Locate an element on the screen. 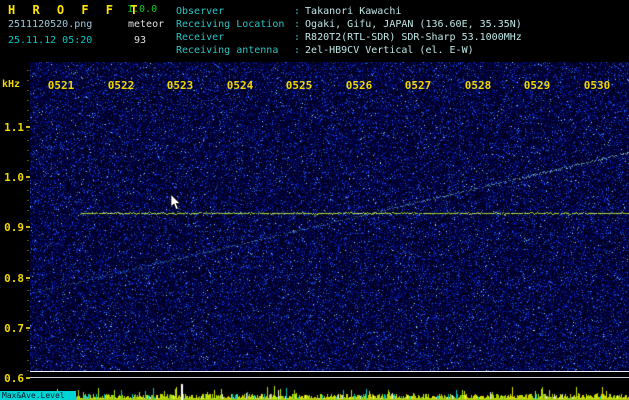 The image size is (629, 400). info-label: Receiver is located at coordinates (200, 37).